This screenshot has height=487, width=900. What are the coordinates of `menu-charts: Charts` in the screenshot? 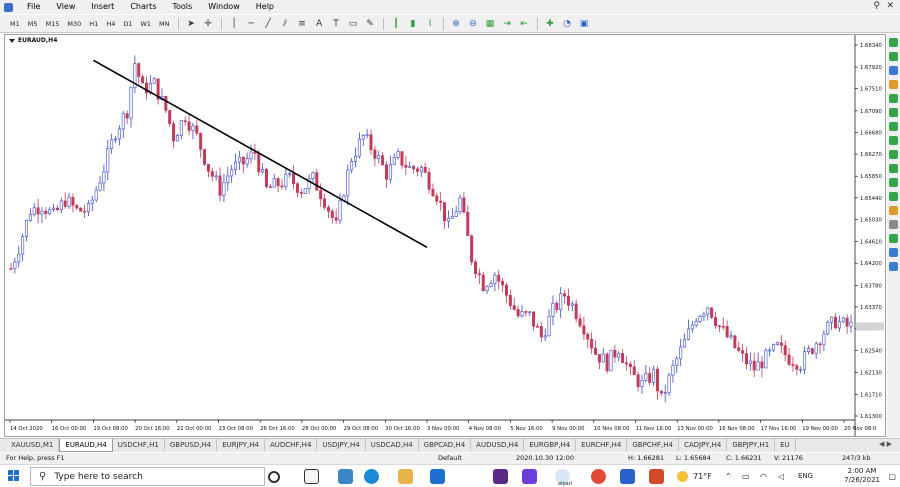 It's located at (143, 7).